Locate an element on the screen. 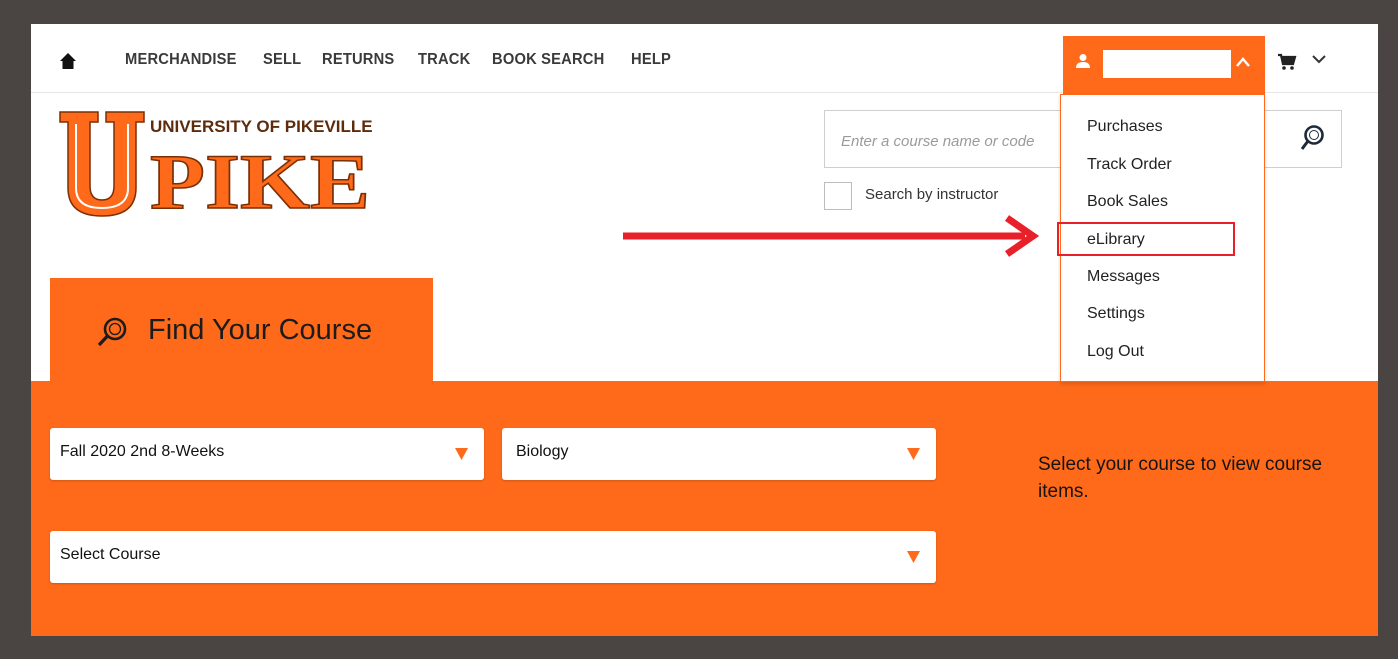 This screenshot has width=1398, height=659. logo-u-letter is located at coordinates (102, 164).